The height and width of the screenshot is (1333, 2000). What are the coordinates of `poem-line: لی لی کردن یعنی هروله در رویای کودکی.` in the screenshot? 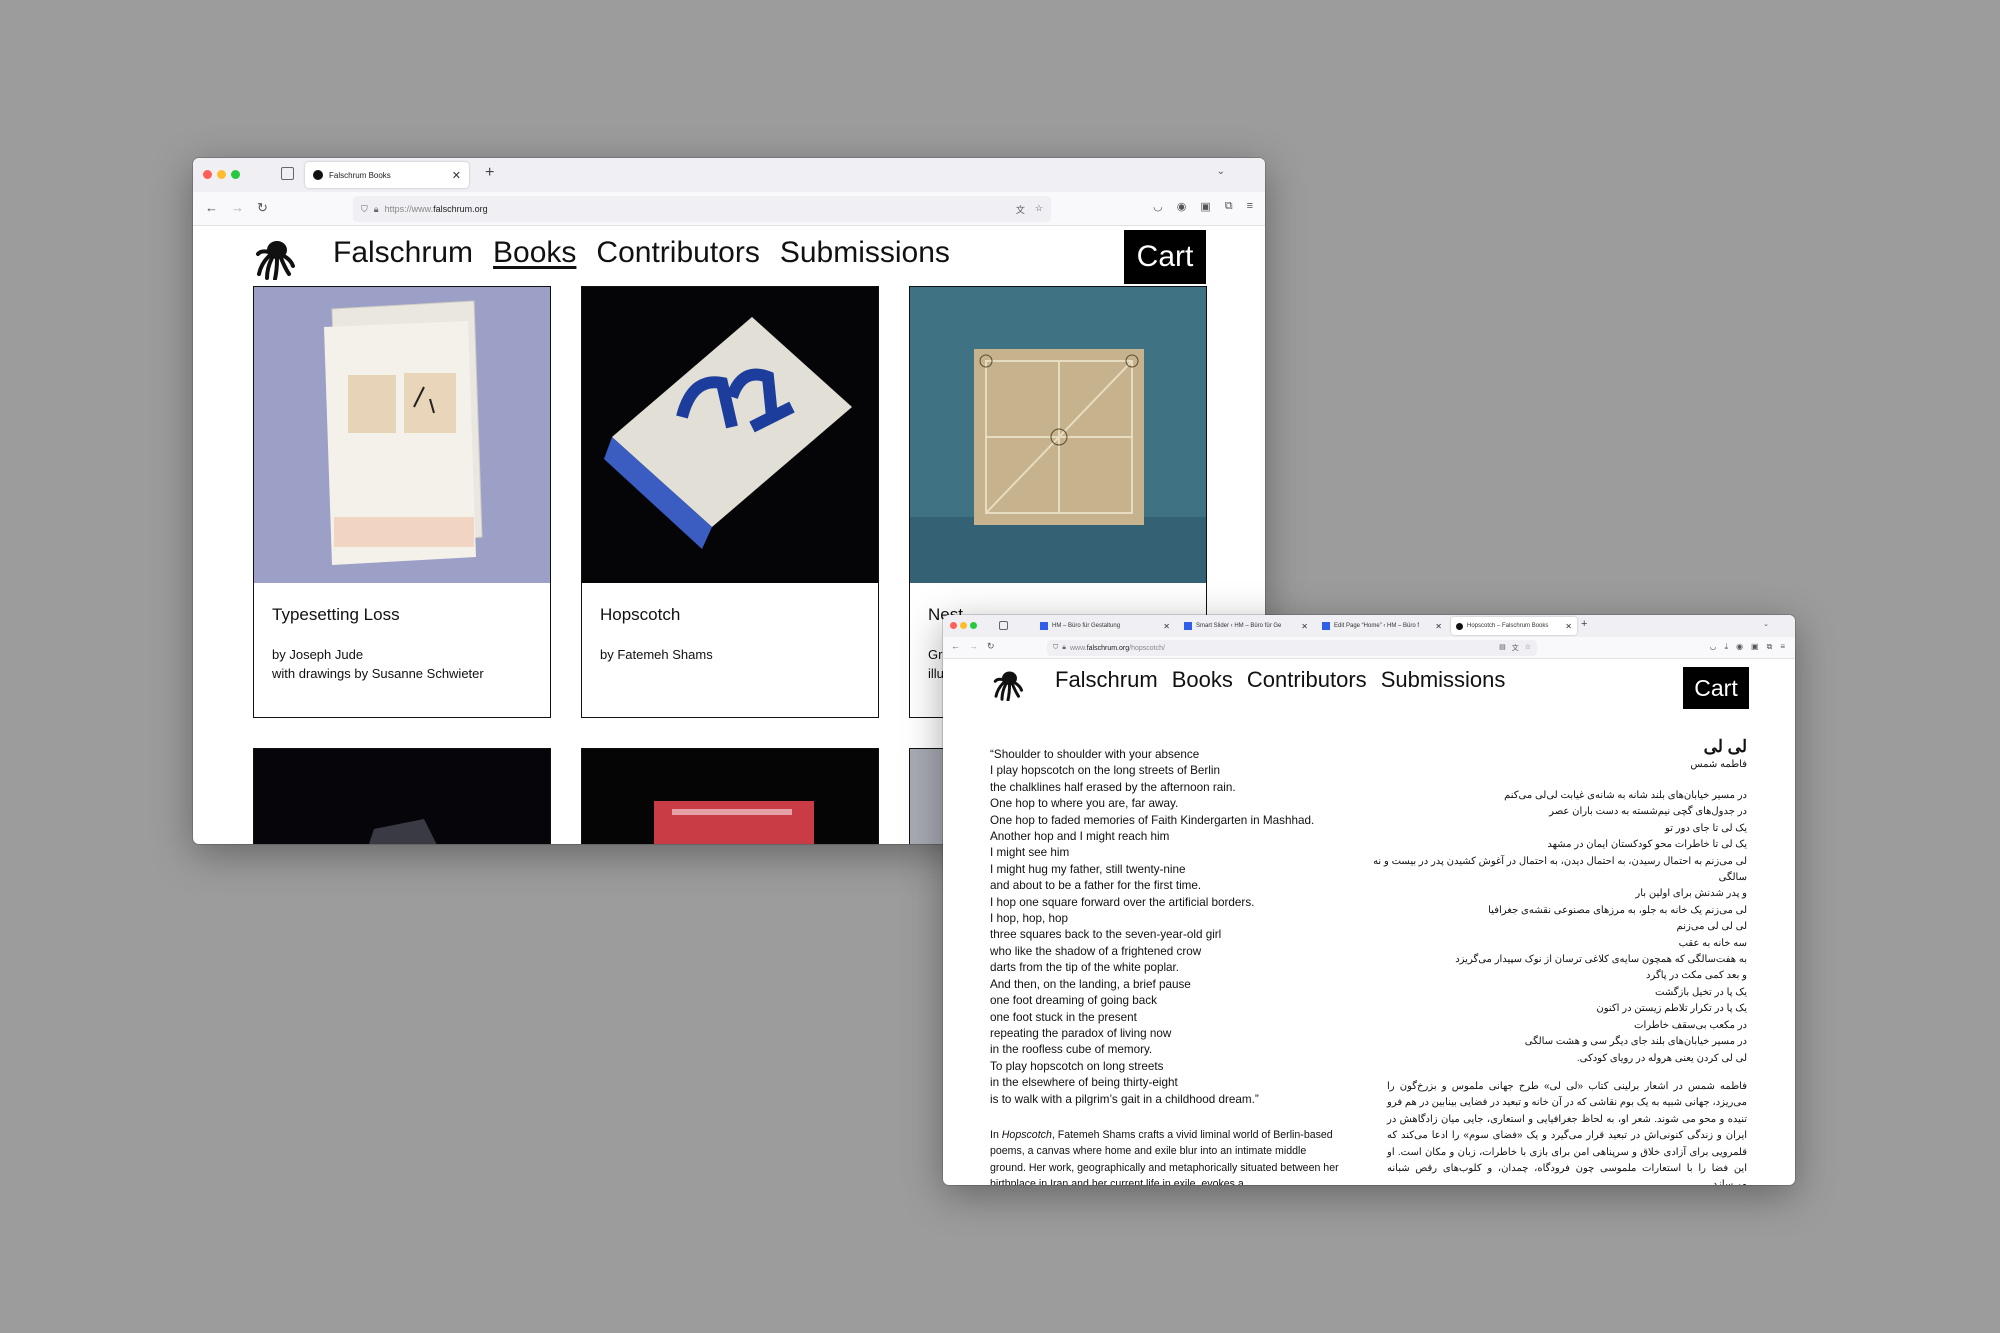 It's located at (1661, 1058).